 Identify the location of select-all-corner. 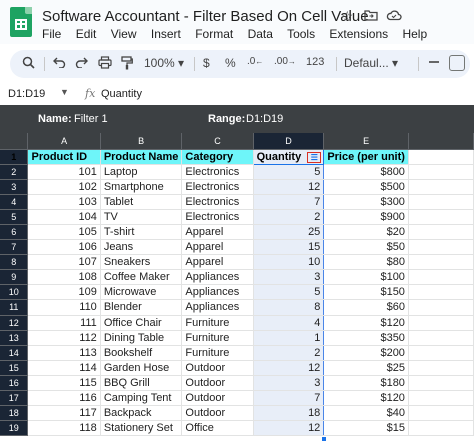
(14, 141).